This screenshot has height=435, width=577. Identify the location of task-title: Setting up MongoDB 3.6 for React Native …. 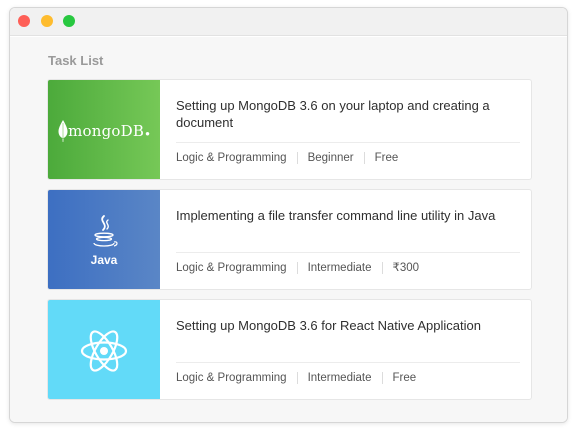
(341, 325).